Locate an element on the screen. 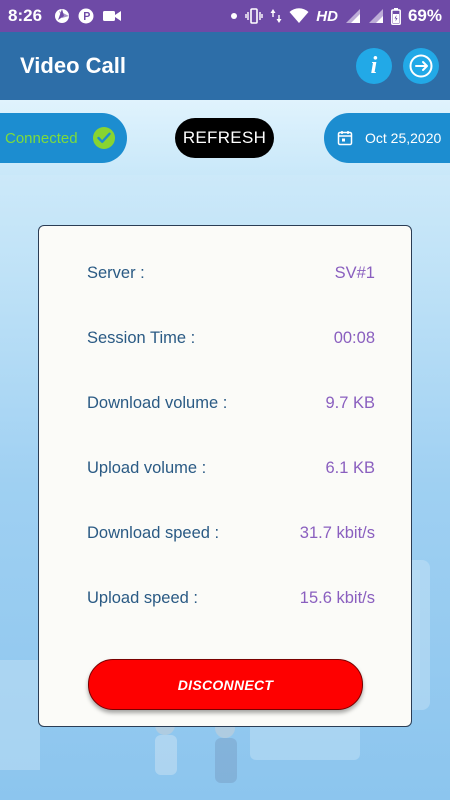  date-display: Oct 25,2020 is located at coordinates (387, 138).